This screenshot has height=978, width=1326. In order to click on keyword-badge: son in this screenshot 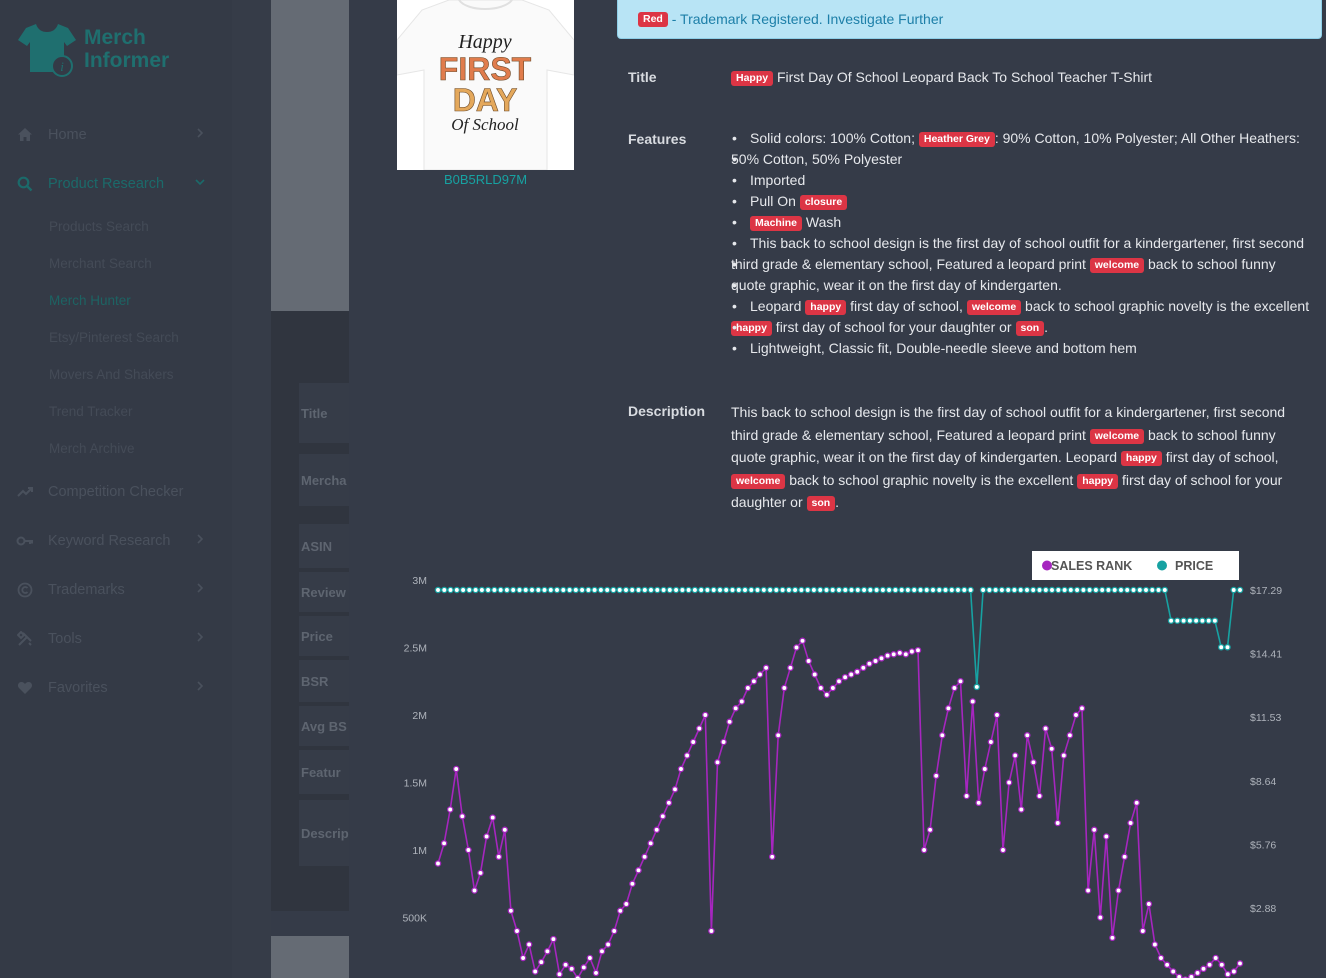, I will do `click(821, 504)`.